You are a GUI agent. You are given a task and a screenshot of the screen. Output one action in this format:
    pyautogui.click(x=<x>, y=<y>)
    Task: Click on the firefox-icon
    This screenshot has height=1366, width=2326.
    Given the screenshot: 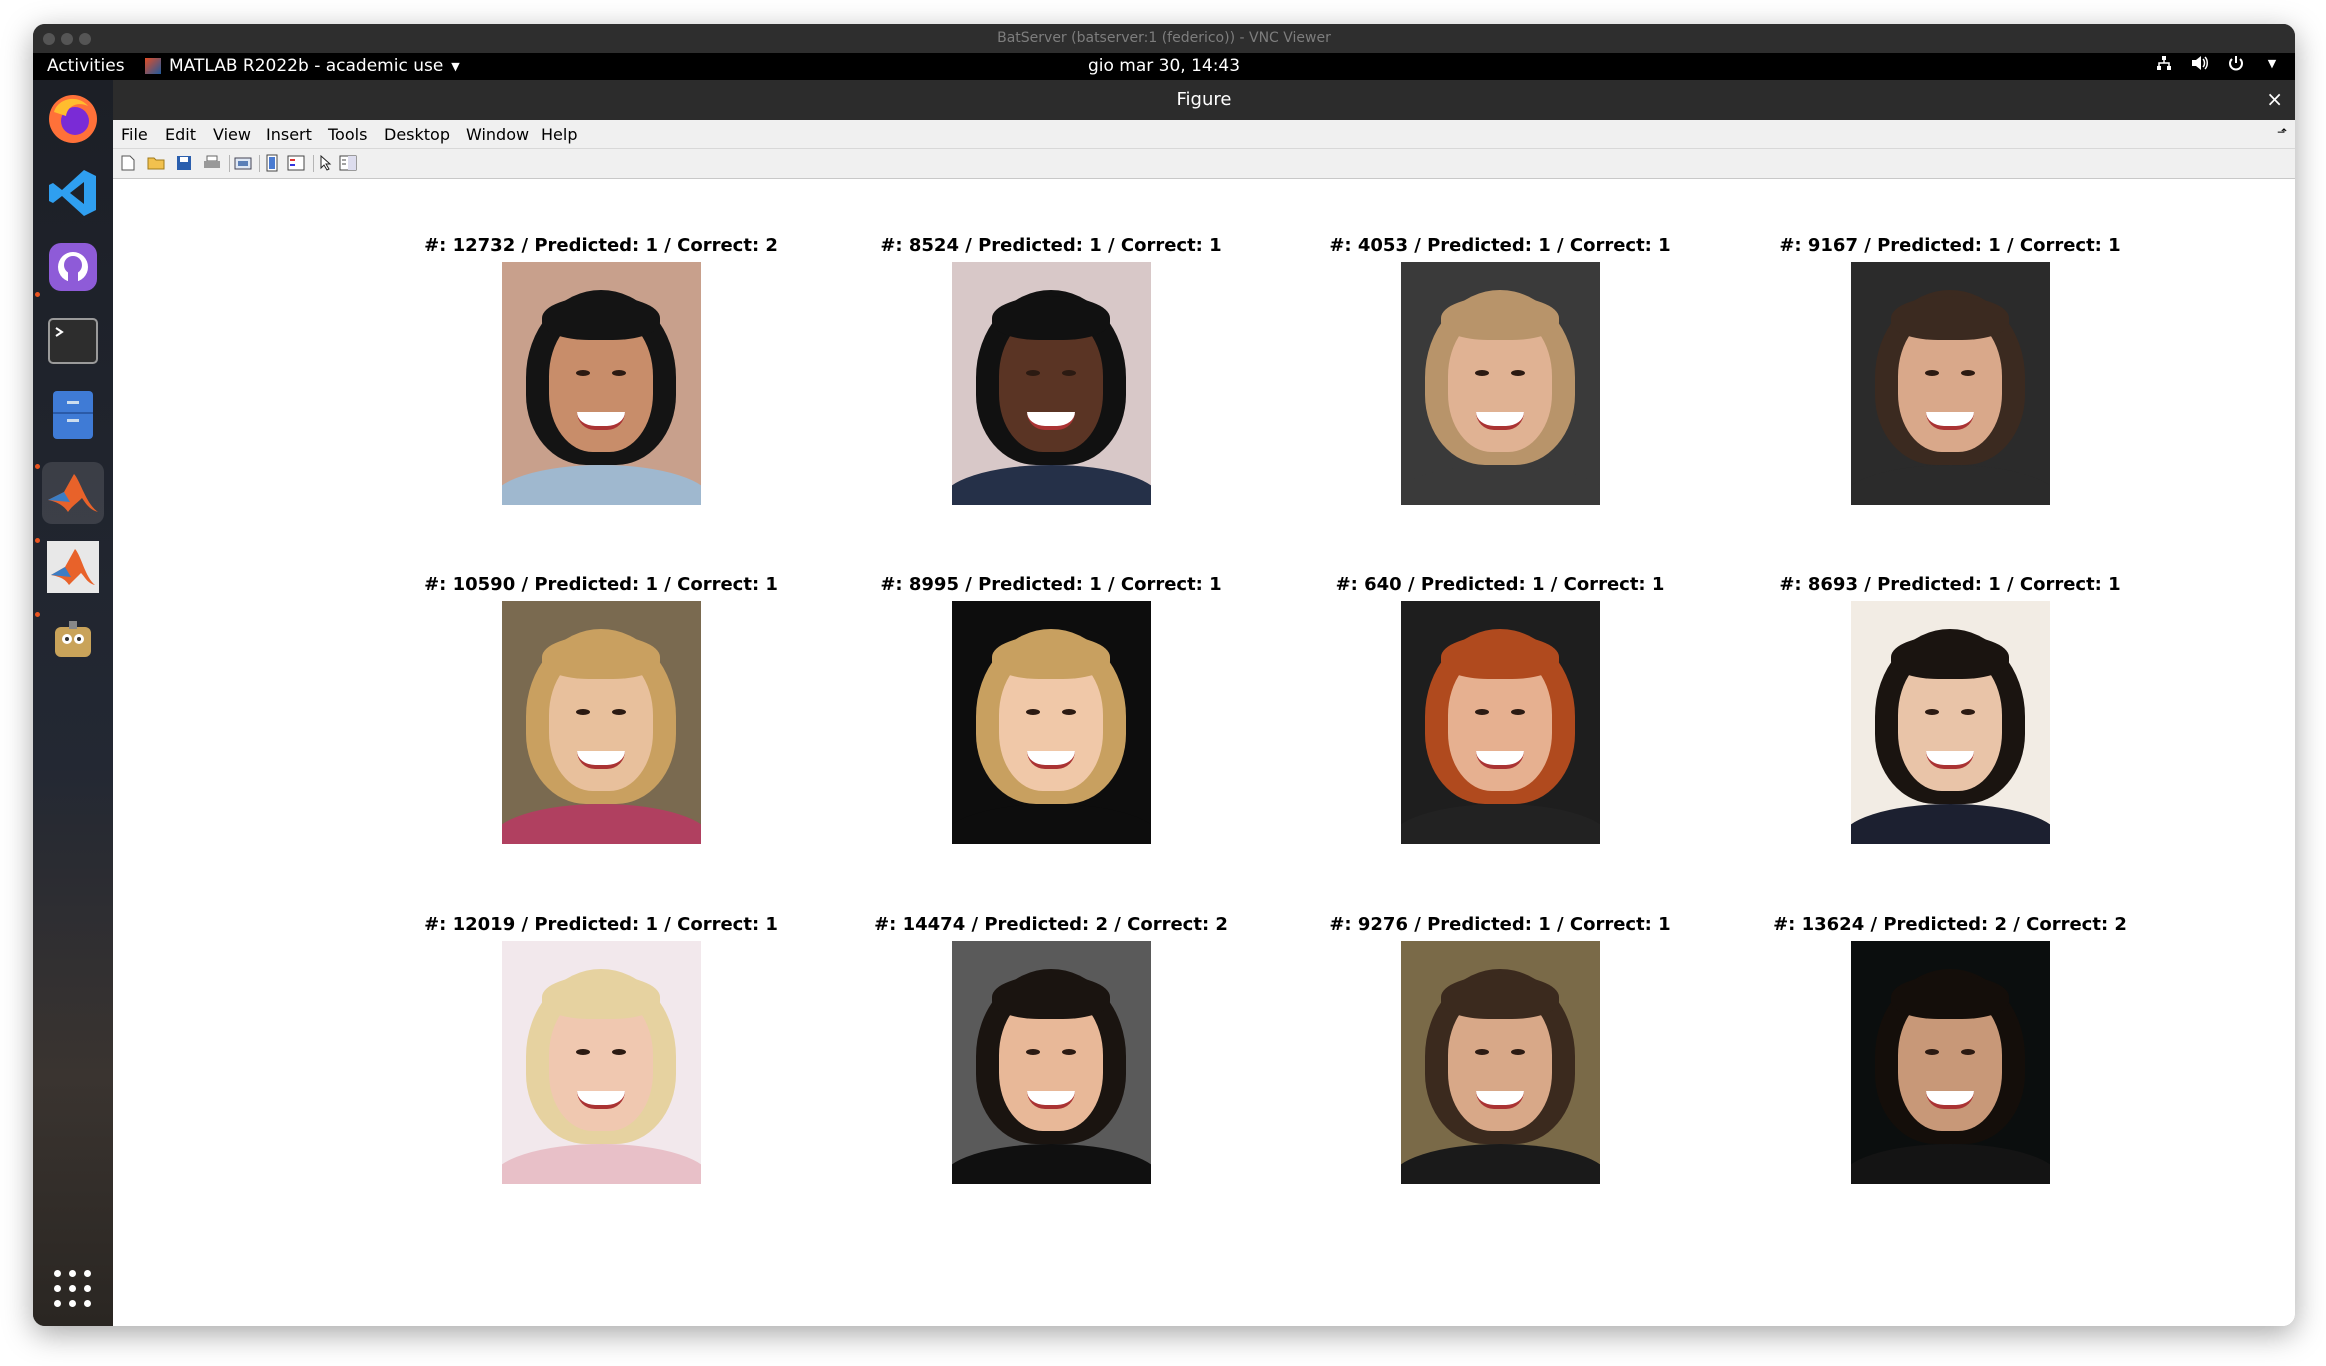 What is the action you would take?
    pyautogui.click(x=73, y=119)
    